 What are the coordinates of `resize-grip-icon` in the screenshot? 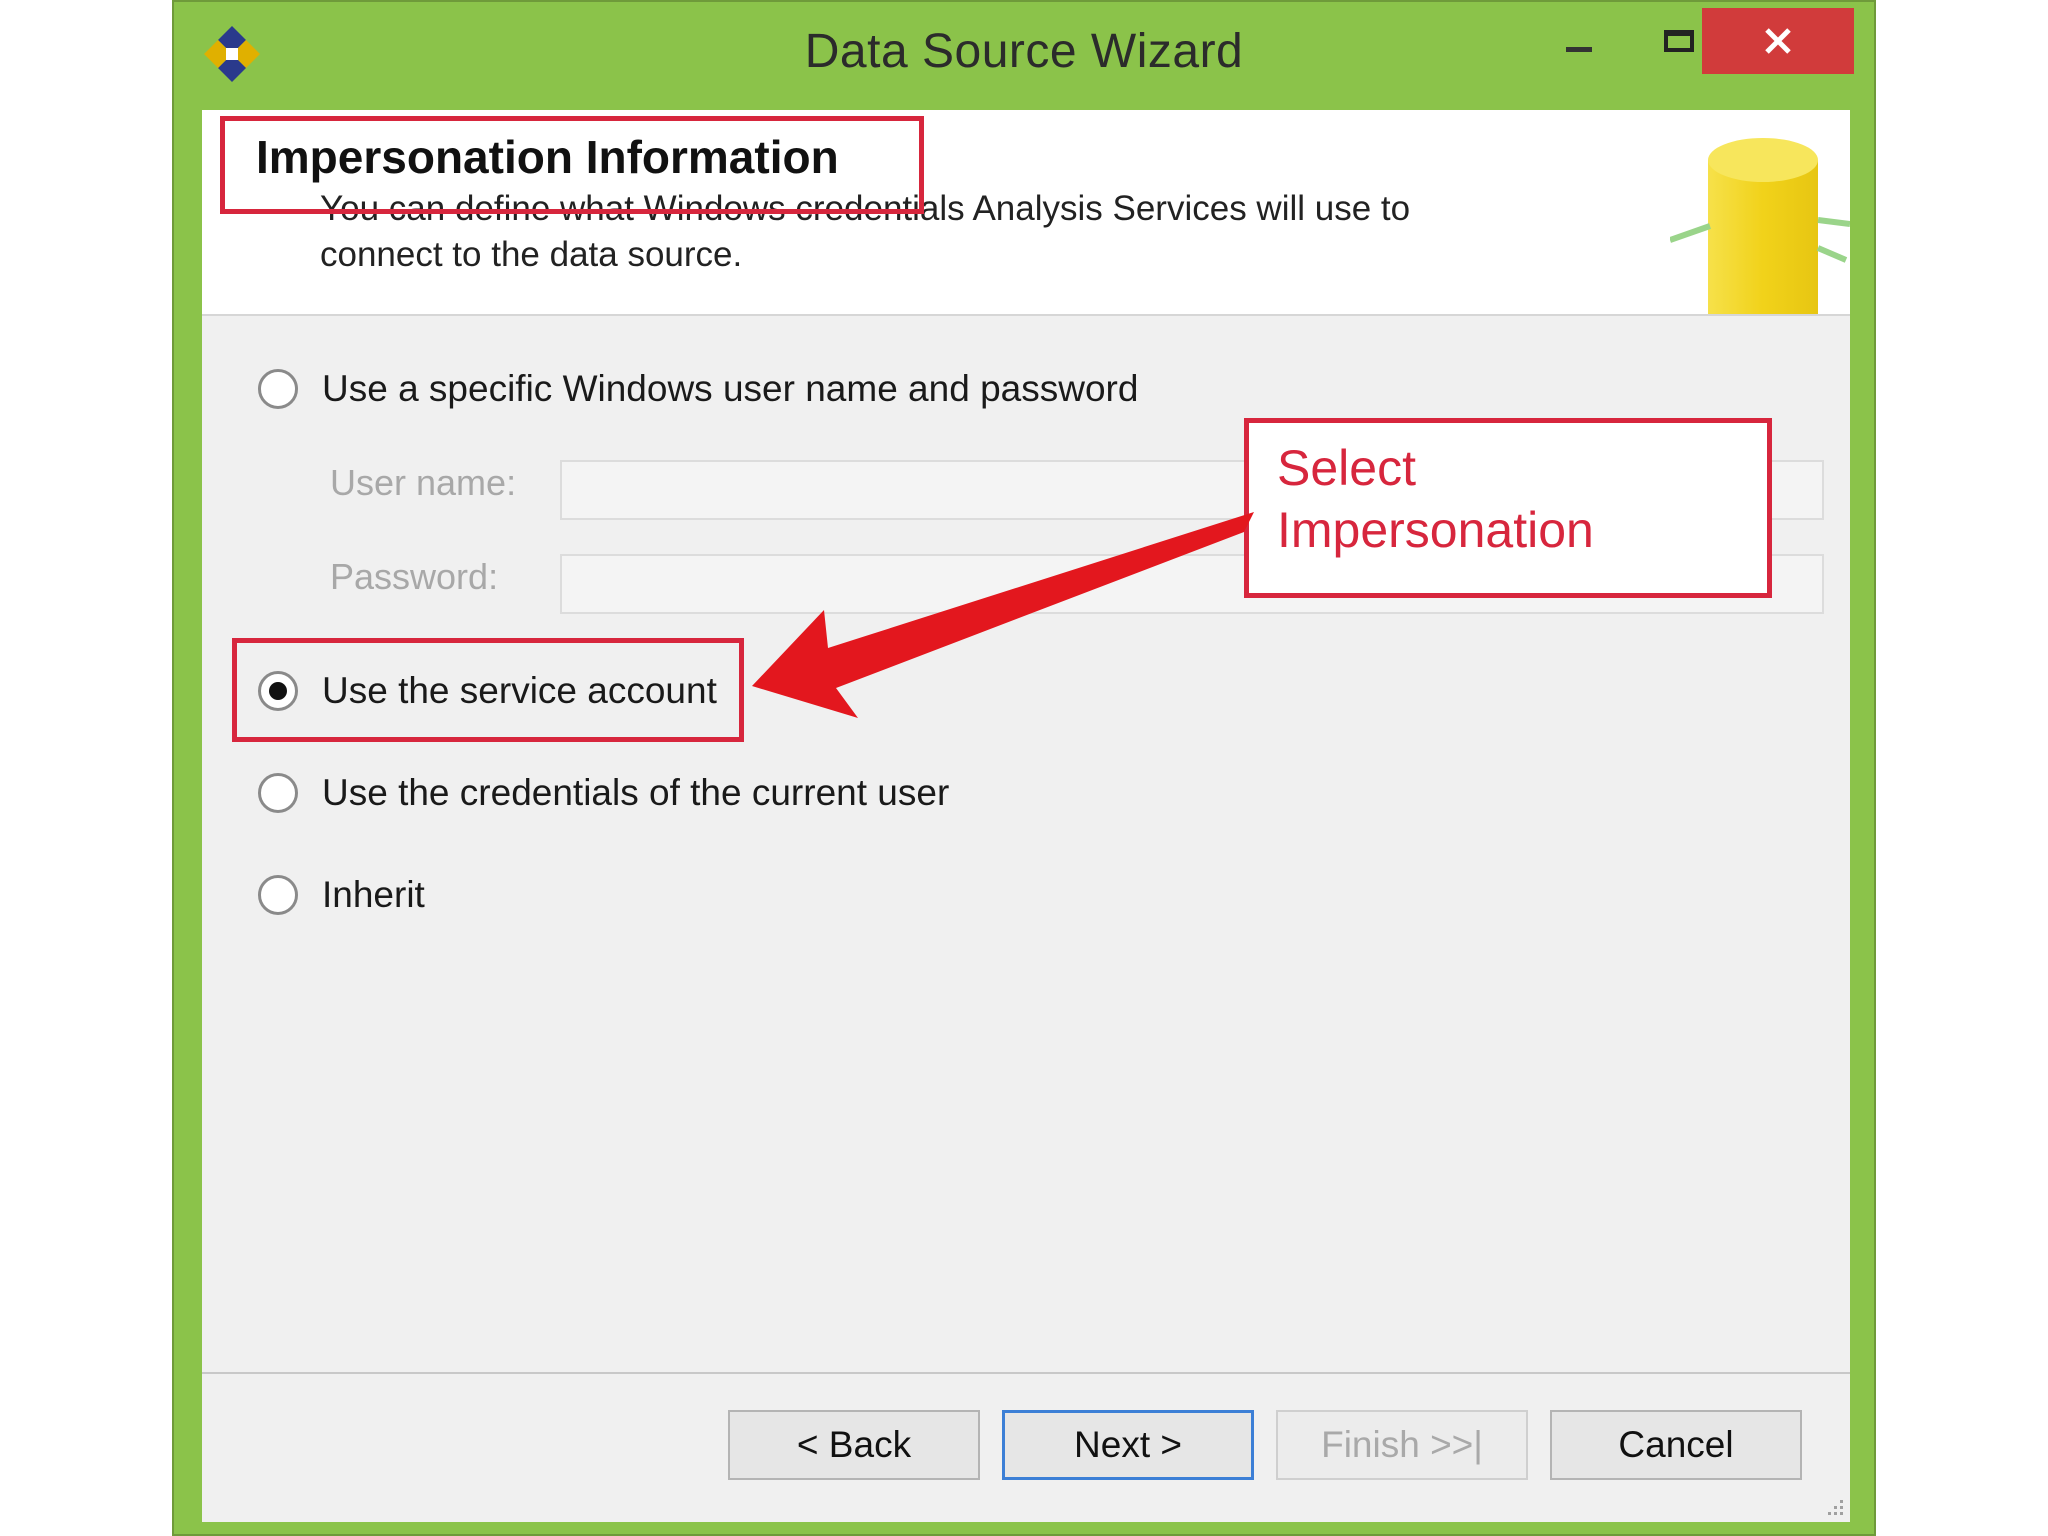 It's located at (1835, 1507).